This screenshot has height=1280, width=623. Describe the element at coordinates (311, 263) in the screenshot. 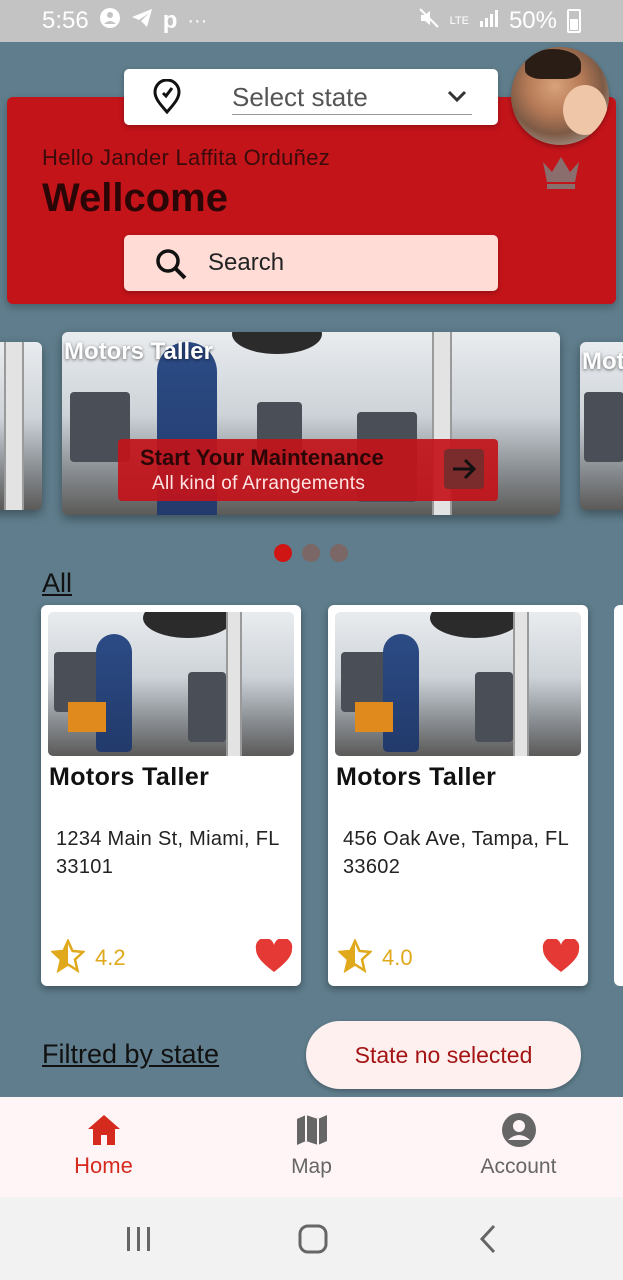

I see `search-button: Search` at that location.